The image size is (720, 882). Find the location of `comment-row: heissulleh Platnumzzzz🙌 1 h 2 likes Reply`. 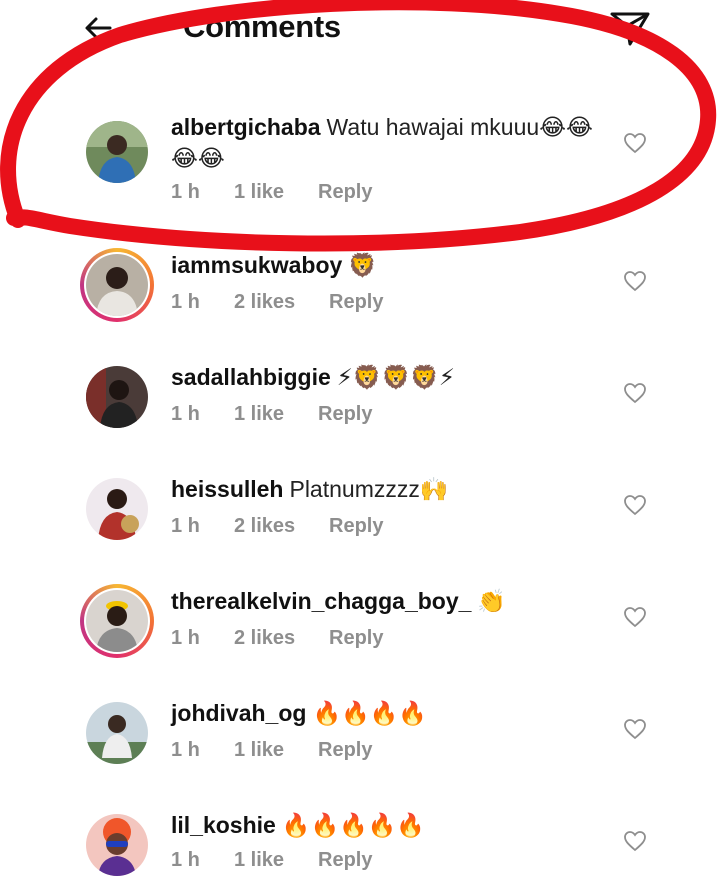

comment-row: heissulleh Platnumzzzz🙌 1 h 2 likes Reply is located at coordinates (360, 522).